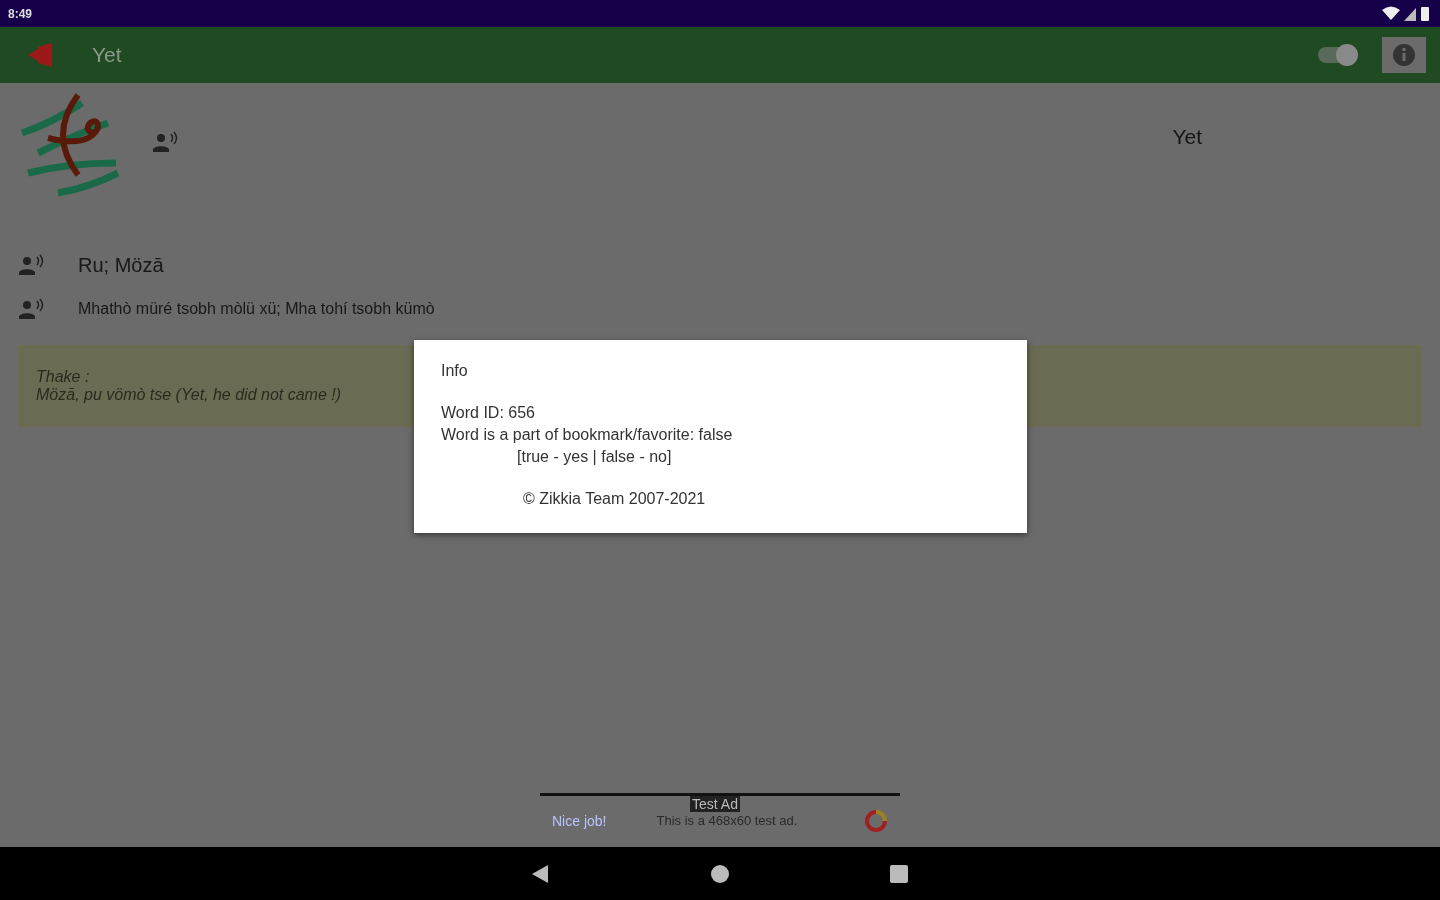 The height and width of the screenshot is (900, 1440). I want to click on app-bar-title: Yet, so click(107, 55).